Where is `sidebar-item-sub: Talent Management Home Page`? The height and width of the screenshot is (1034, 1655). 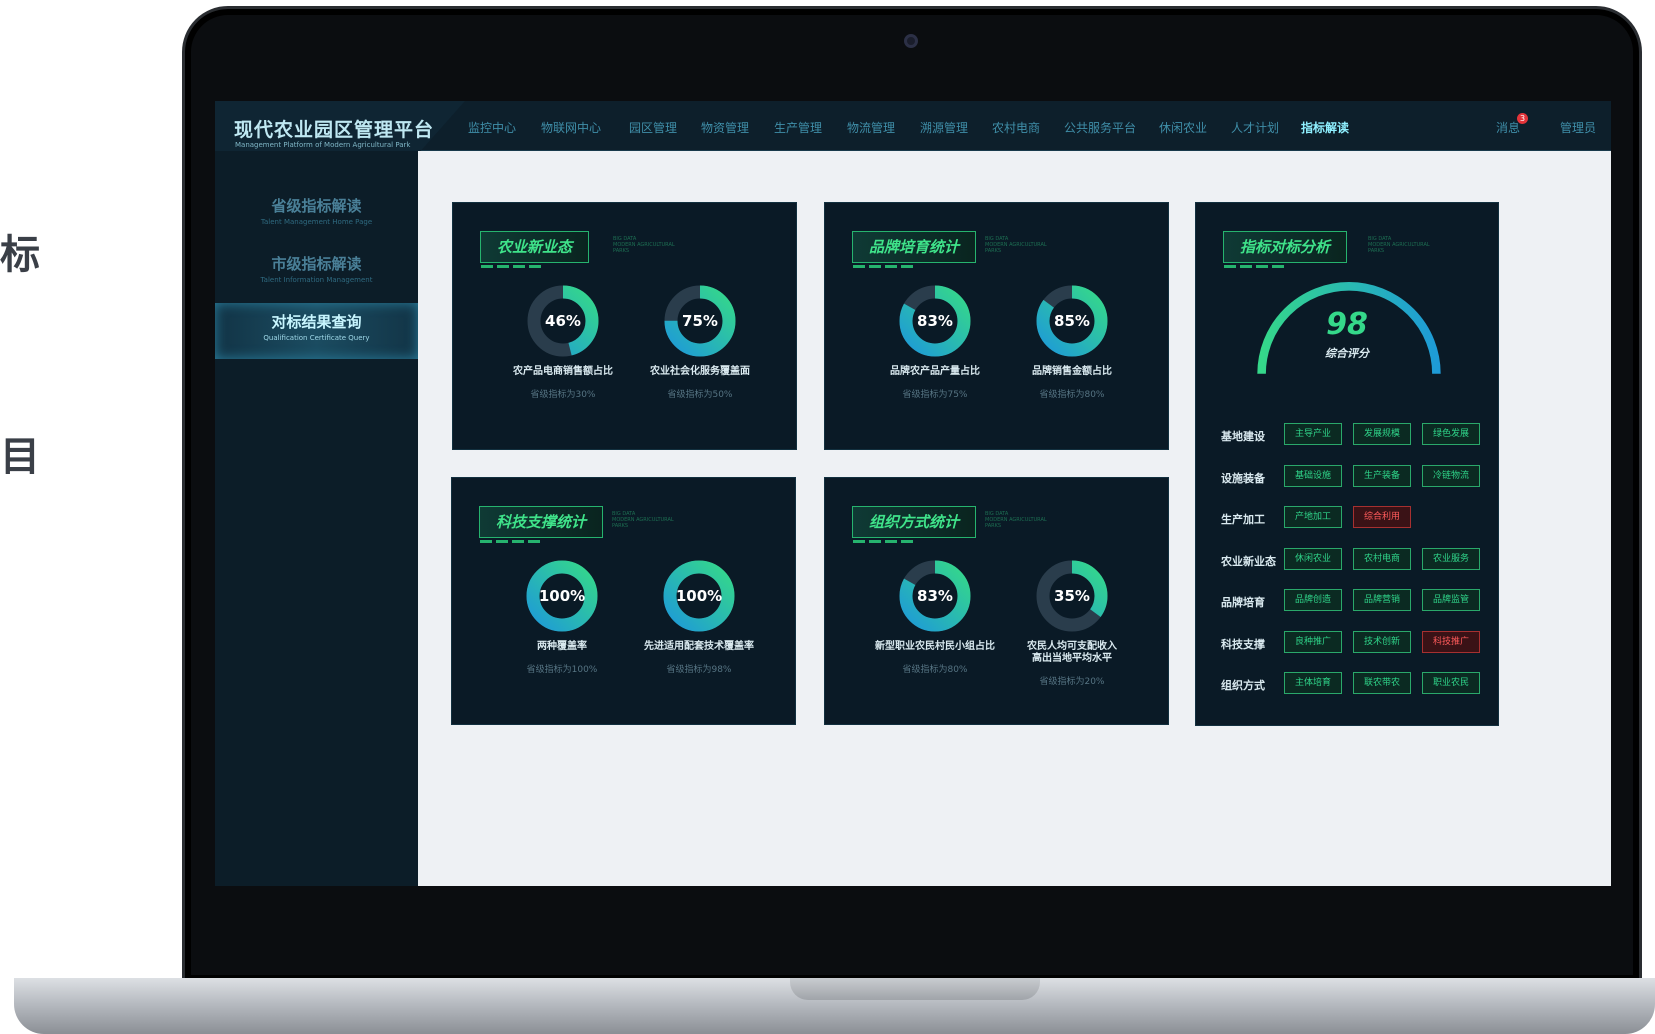 sidebar-item-sub: Talent Management Home Page is located at coordinates (316, 222).